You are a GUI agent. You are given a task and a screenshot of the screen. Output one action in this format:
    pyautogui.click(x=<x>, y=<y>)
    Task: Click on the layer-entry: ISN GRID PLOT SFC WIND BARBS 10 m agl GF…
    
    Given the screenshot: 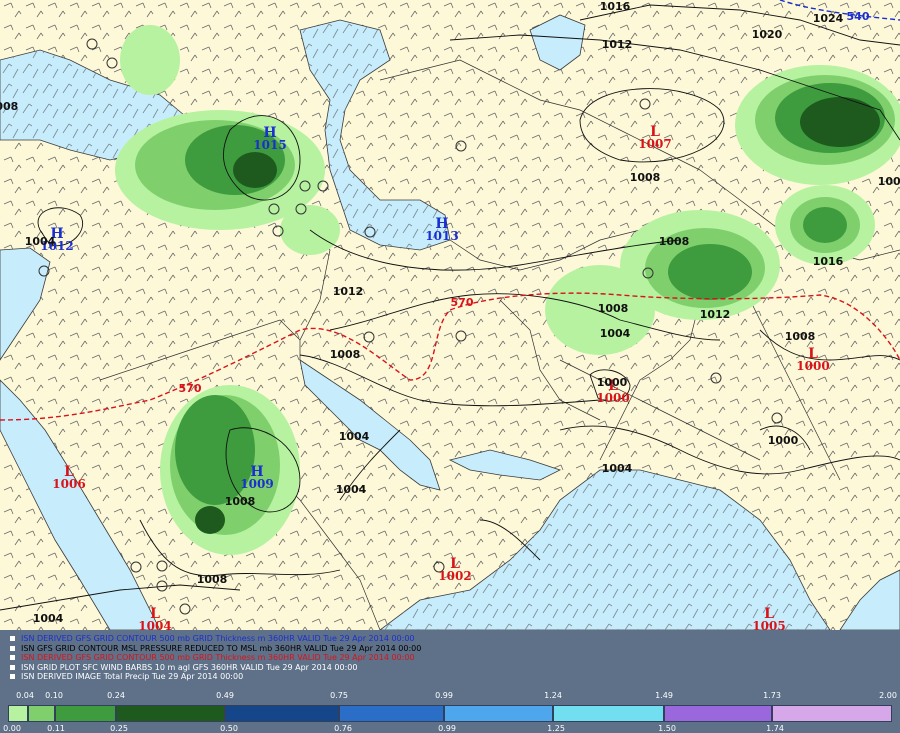 What is the action you would take?
    pyautogui.click(x=183, y=667)
    